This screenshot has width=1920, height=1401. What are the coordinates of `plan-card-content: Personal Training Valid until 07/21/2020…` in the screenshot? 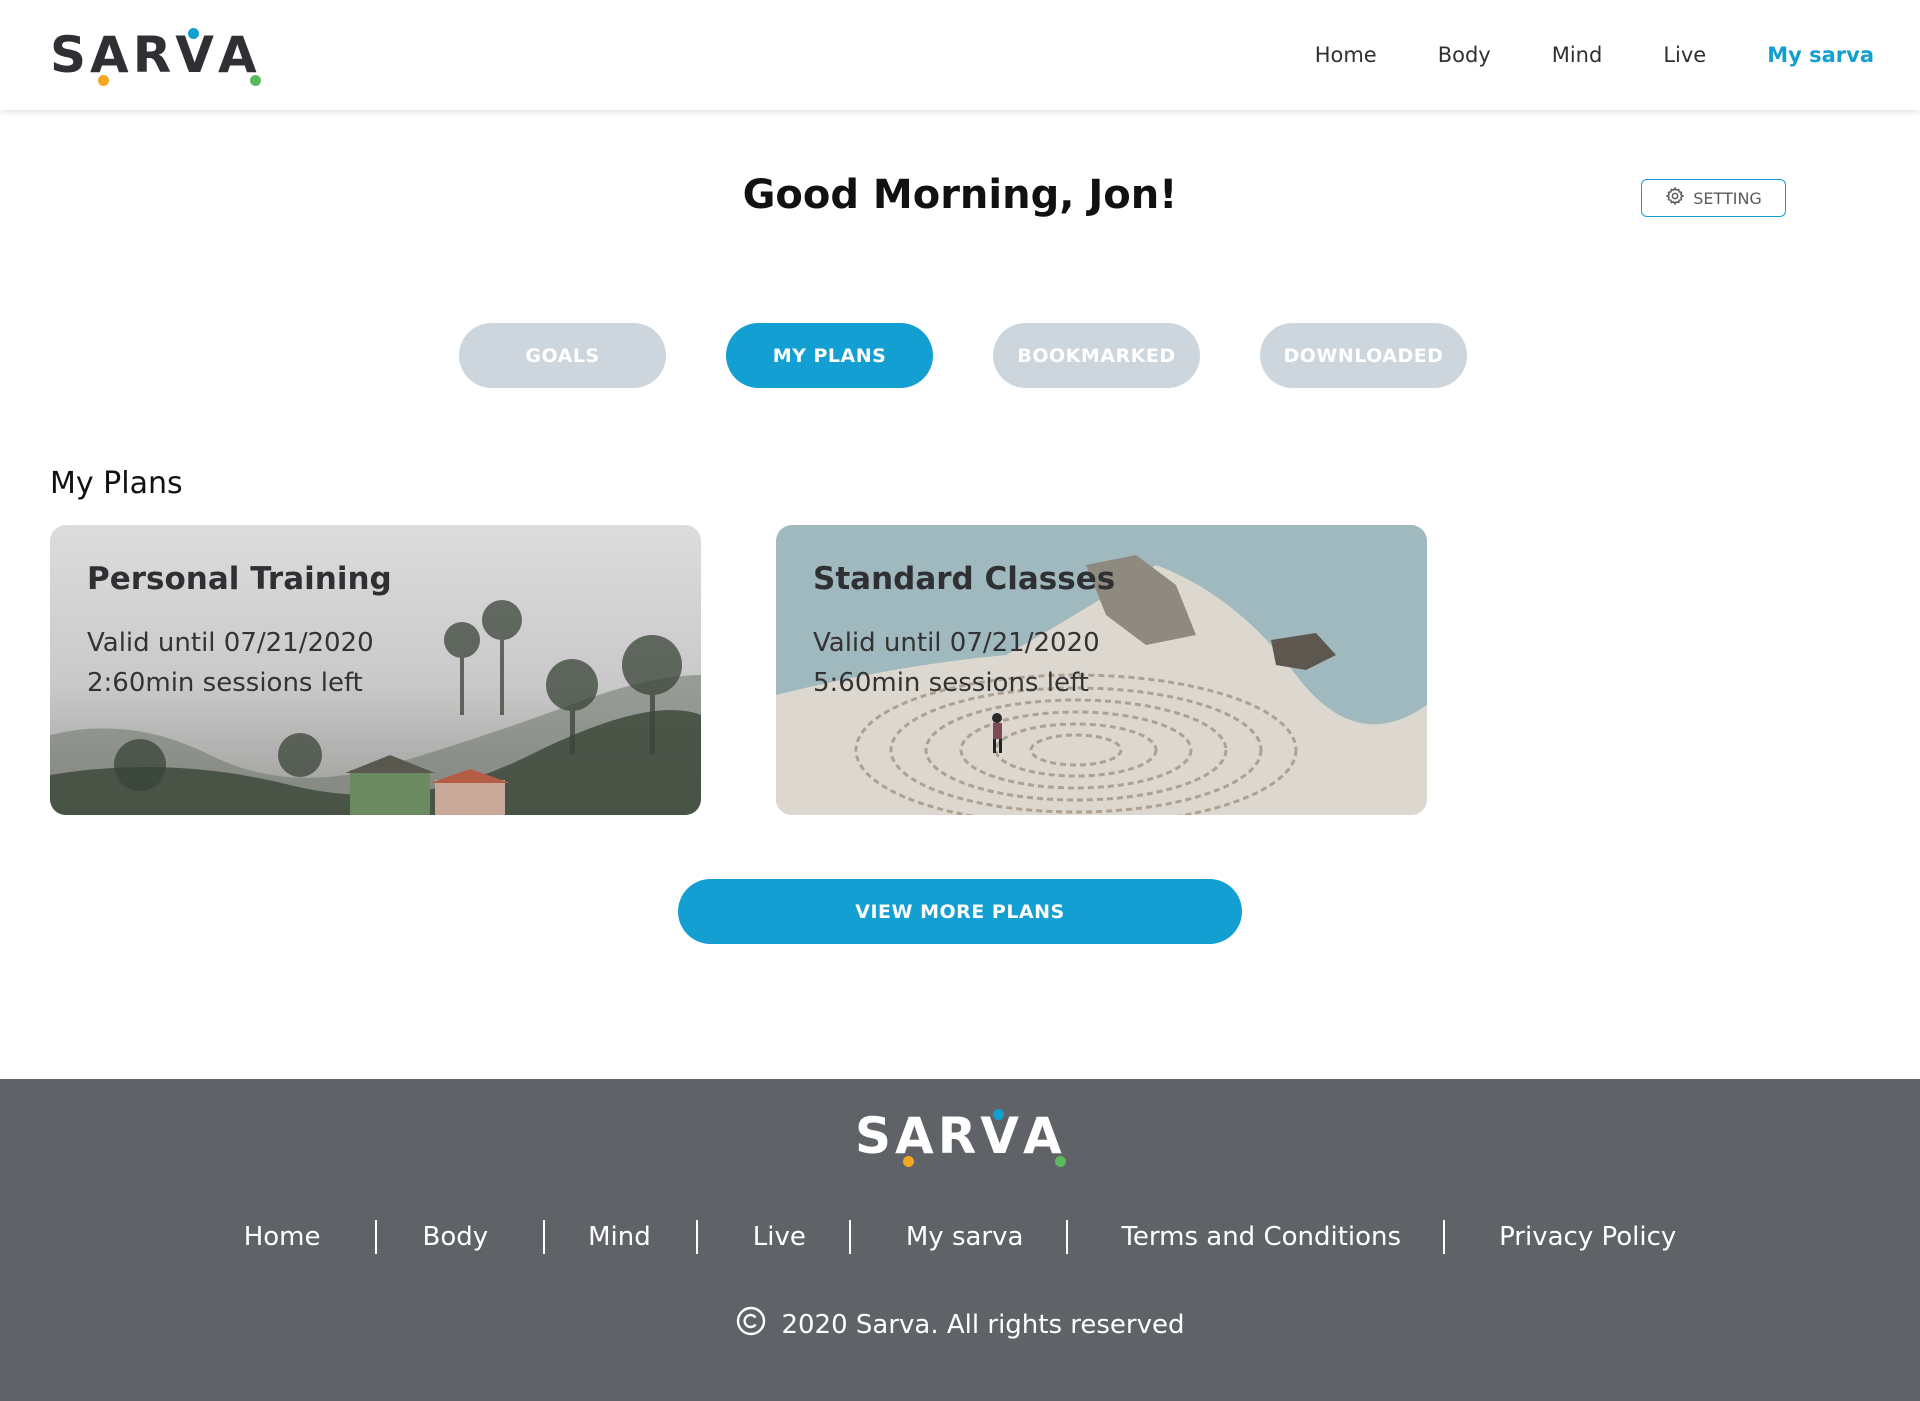 It's located at (239, 632).